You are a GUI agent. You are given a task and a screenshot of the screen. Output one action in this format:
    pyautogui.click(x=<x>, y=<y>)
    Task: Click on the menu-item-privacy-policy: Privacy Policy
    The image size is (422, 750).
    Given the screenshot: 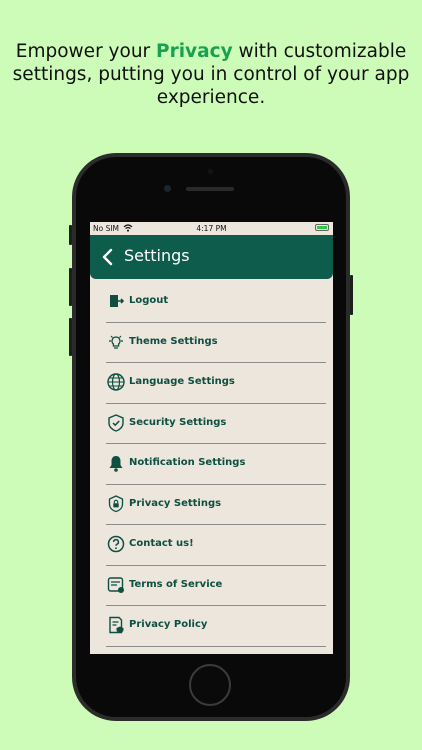 What is the action you would take?
    pyautogui.click(x=216, y=626)
    